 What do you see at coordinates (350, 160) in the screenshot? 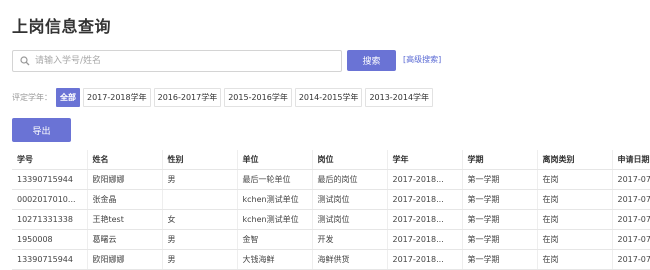
I see `column-header: 岗位` at bounding box center [350, 160].